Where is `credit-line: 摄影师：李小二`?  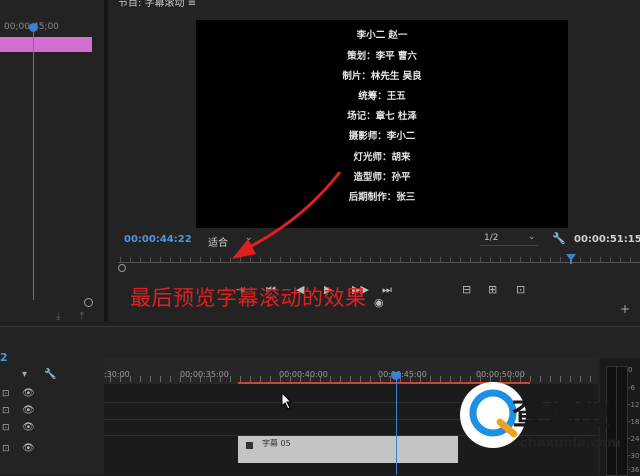 credit-line: 摄影师：李小二 is located at coordinates (382, 136).